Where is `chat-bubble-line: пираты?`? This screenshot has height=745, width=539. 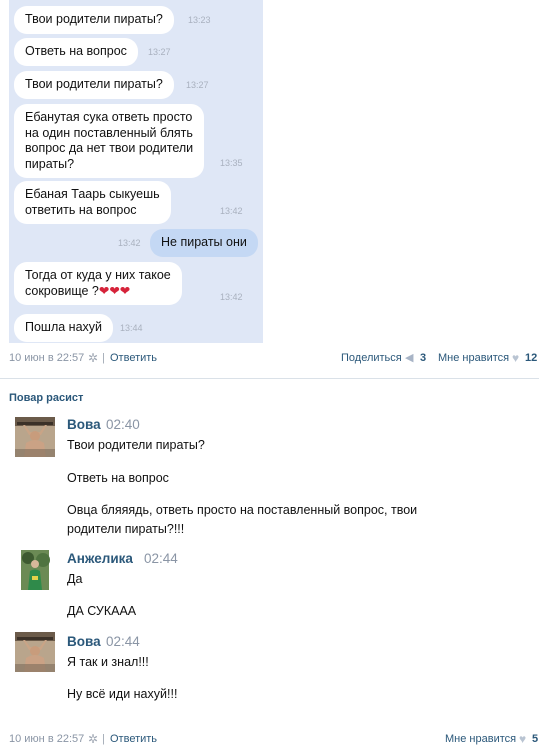
chat-bubble-line: пираты? is located at coordinates (50, 163).